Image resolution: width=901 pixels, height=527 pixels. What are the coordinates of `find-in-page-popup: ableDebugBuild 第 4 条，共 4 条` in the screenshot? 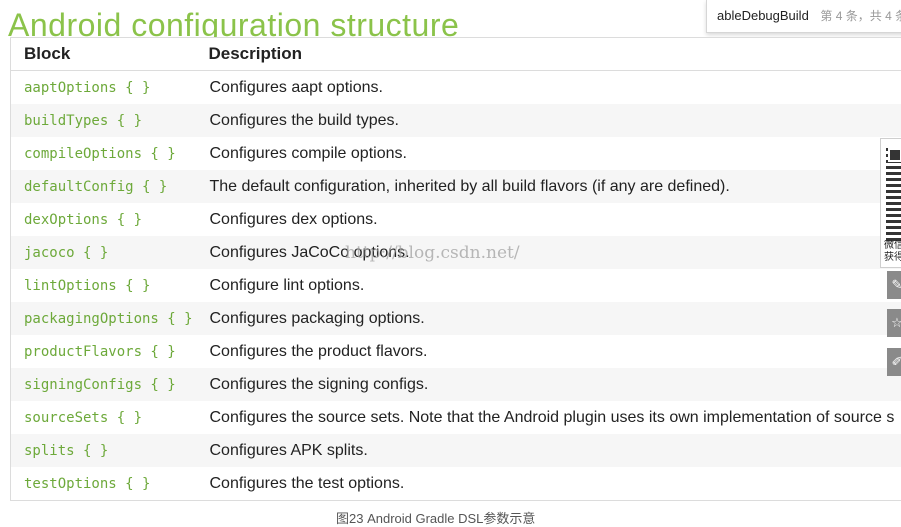 It's located at (803, 16).